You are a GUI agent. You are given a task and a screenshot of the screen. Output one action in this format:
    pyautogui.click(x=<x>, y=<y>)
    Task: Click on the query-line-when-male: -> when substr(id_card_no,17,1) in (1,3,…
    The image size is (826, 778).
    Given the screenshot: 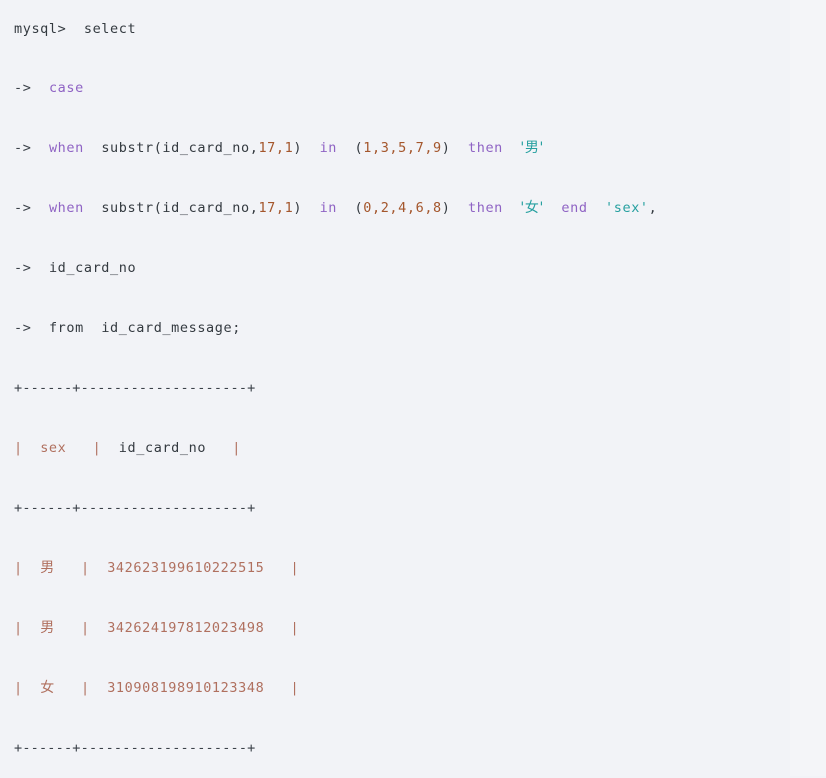 What is the action you would take?
    pyautogui.click(x=395, y=148)
    